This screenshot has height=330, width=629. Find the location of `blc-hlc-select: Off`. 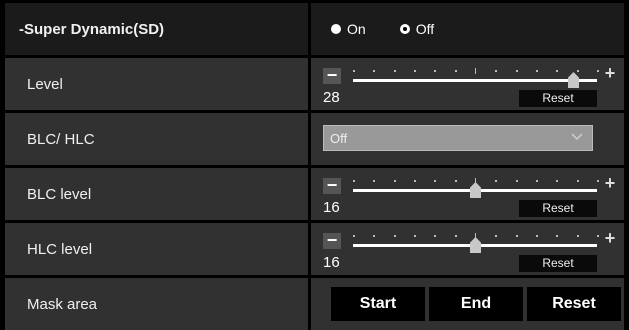

blc-hlc-select: Off is located at coordinates (458, 138).